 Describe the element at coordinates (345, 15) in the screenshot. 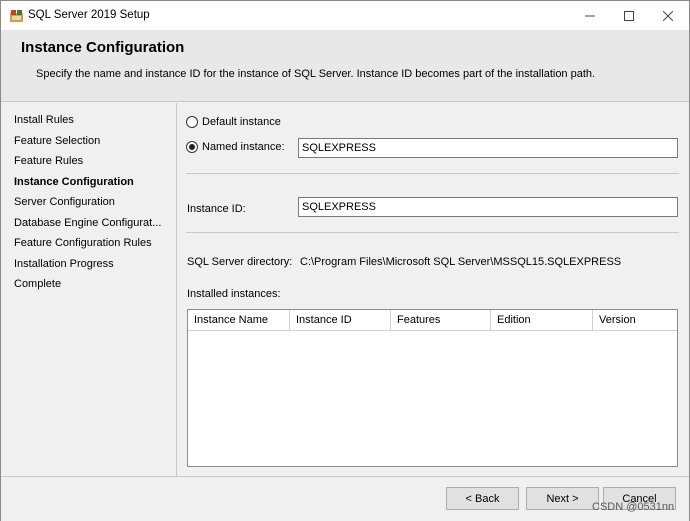

I see `title-bar: SQL Server 2019 Setup` at that location.